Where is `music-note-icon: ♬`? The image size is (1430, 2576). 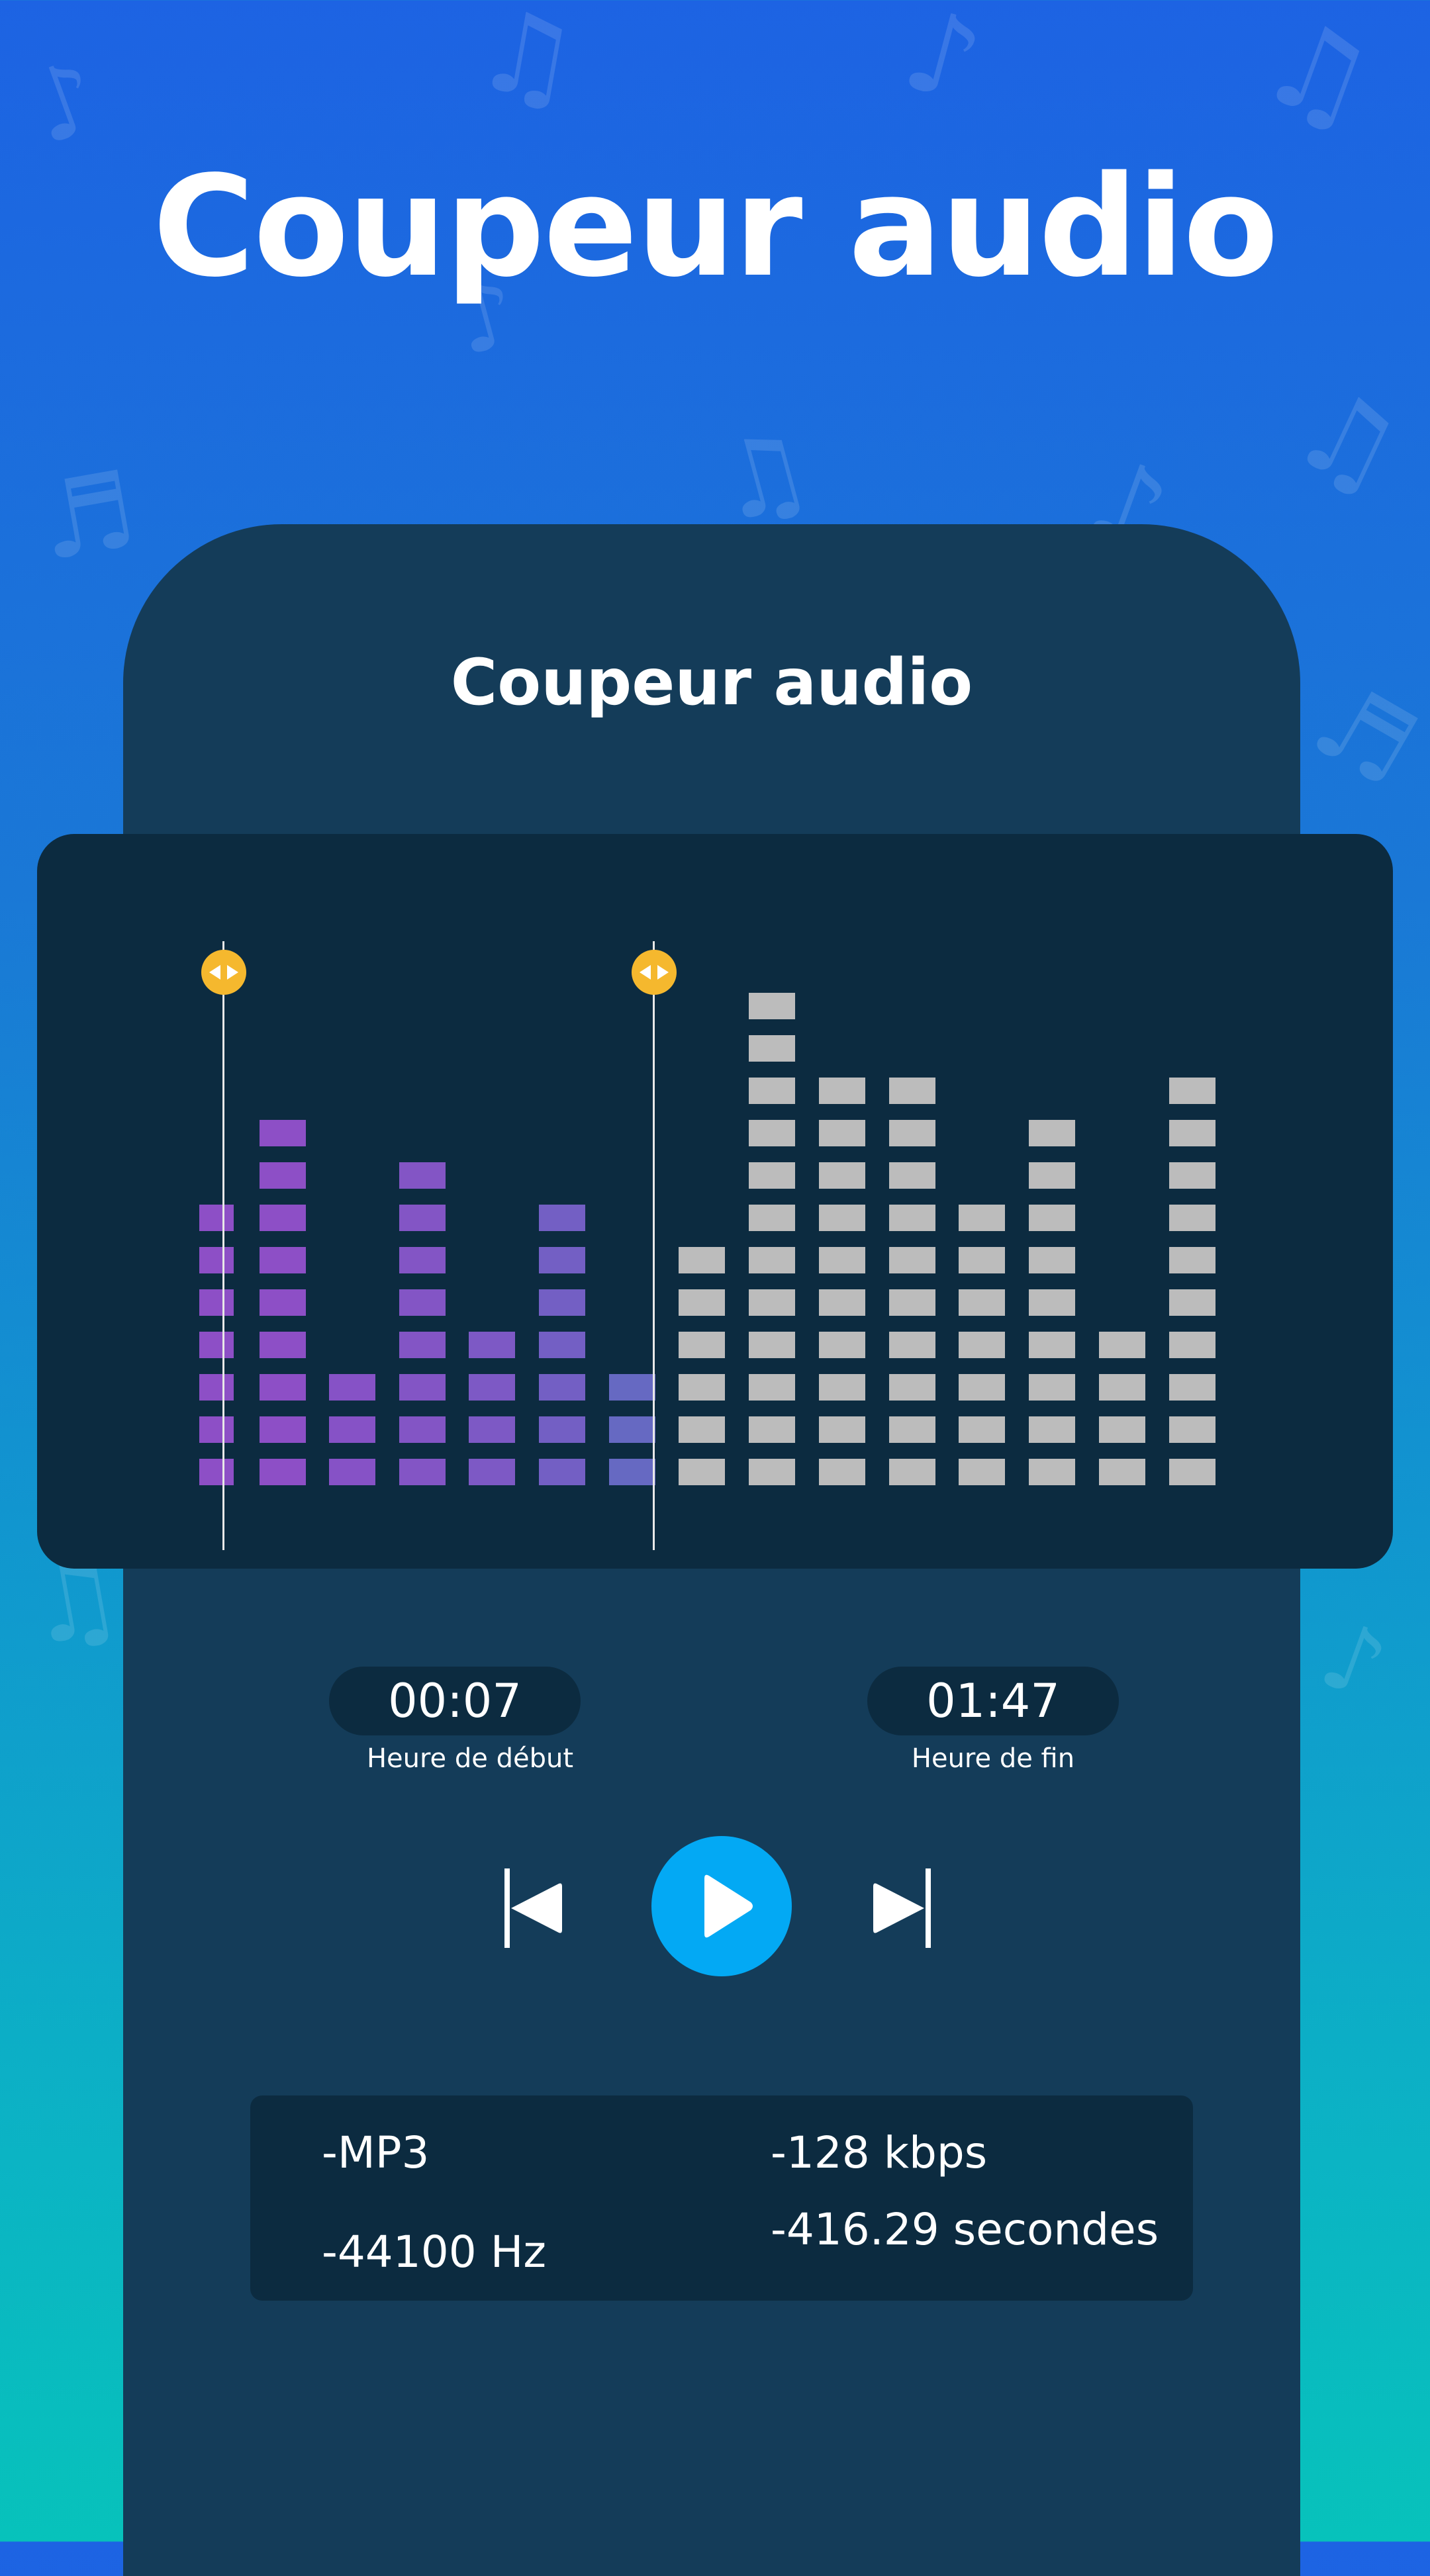 music-note-icon: ♬ is located at coordinates (1361, 734).